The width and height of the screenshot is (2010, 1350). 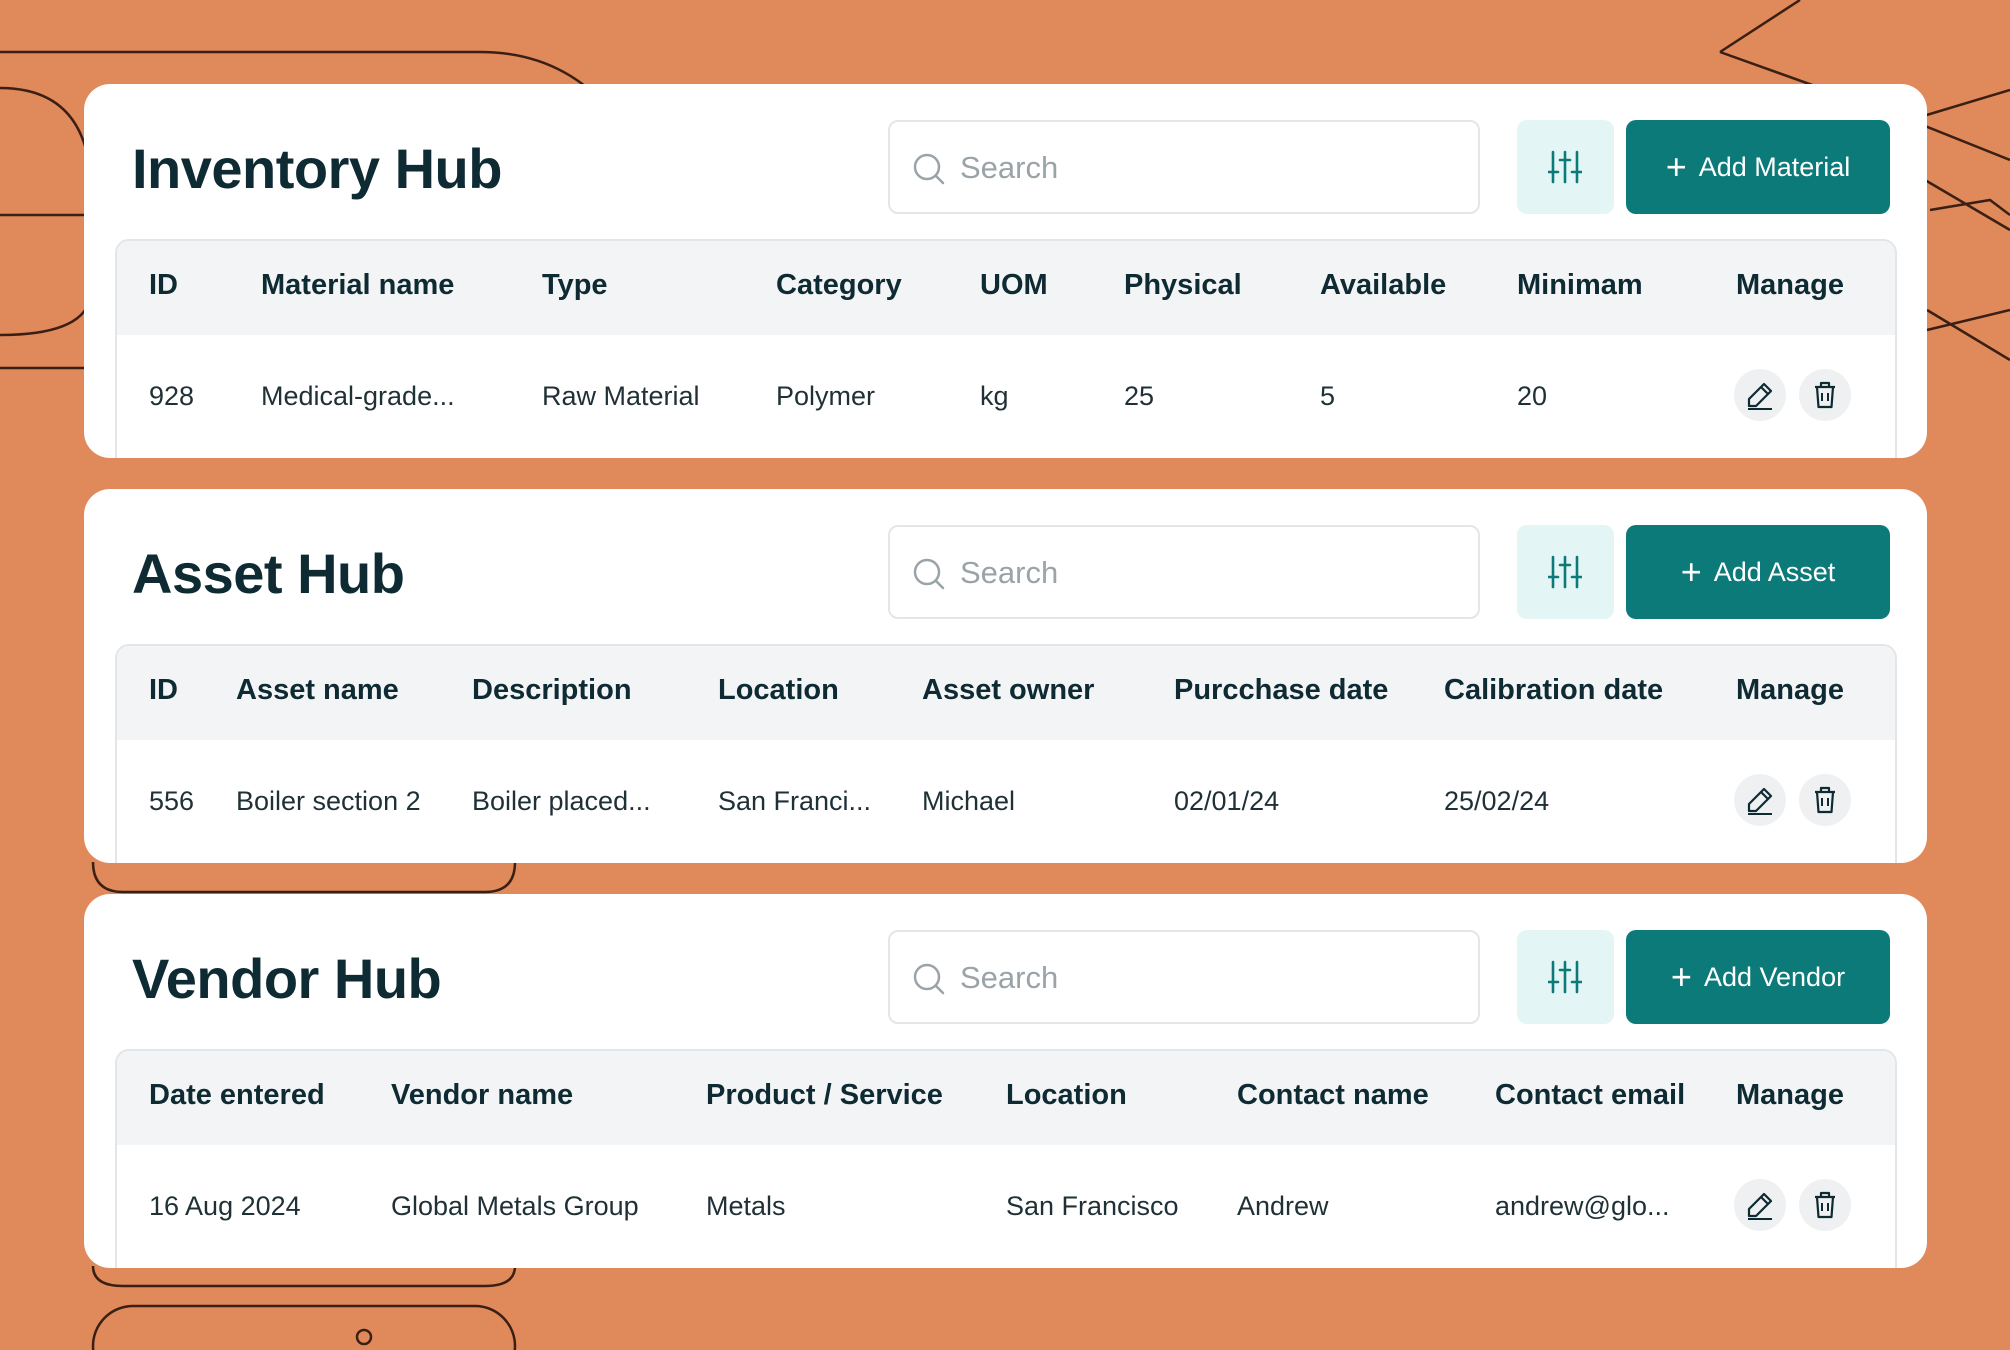 What do you see at coordinates (1183, 285) in the screenshot?
I see `column-header-physical: Physical` at bounding box center [1183, 285].